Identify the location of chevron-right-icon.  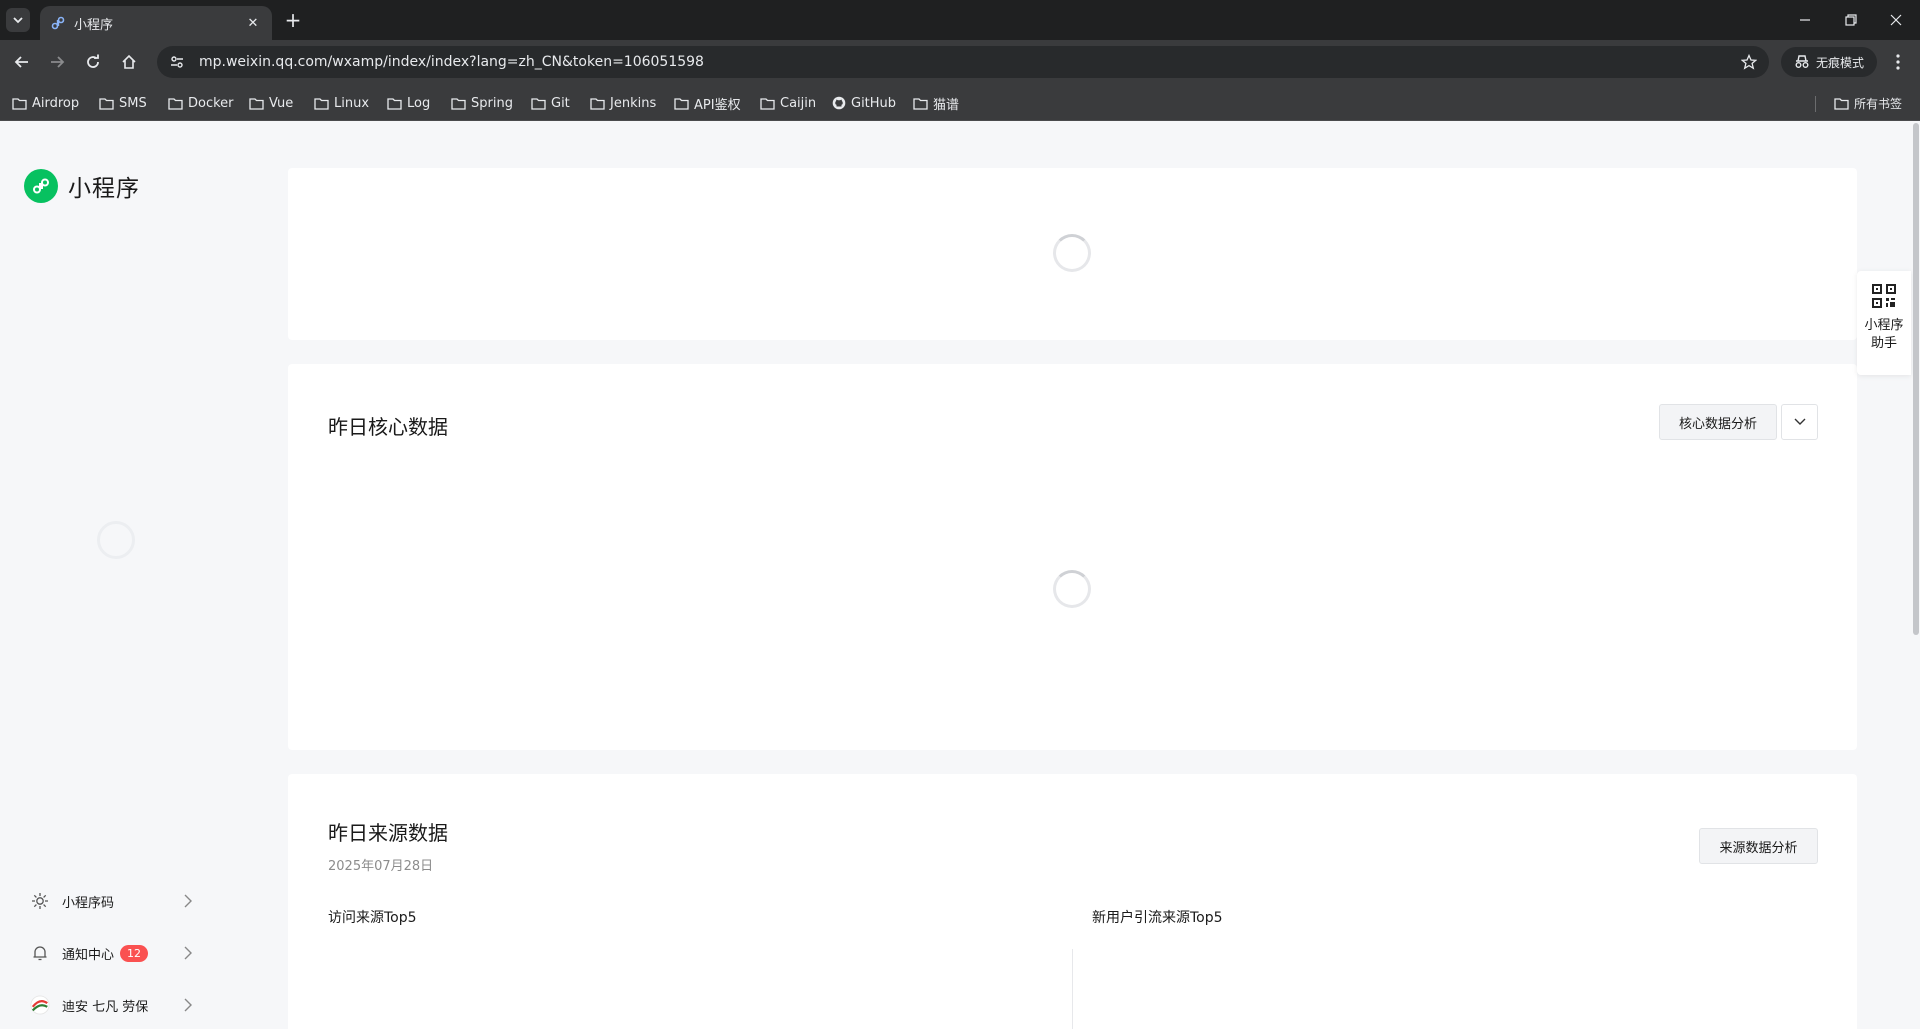
(188, 1005).